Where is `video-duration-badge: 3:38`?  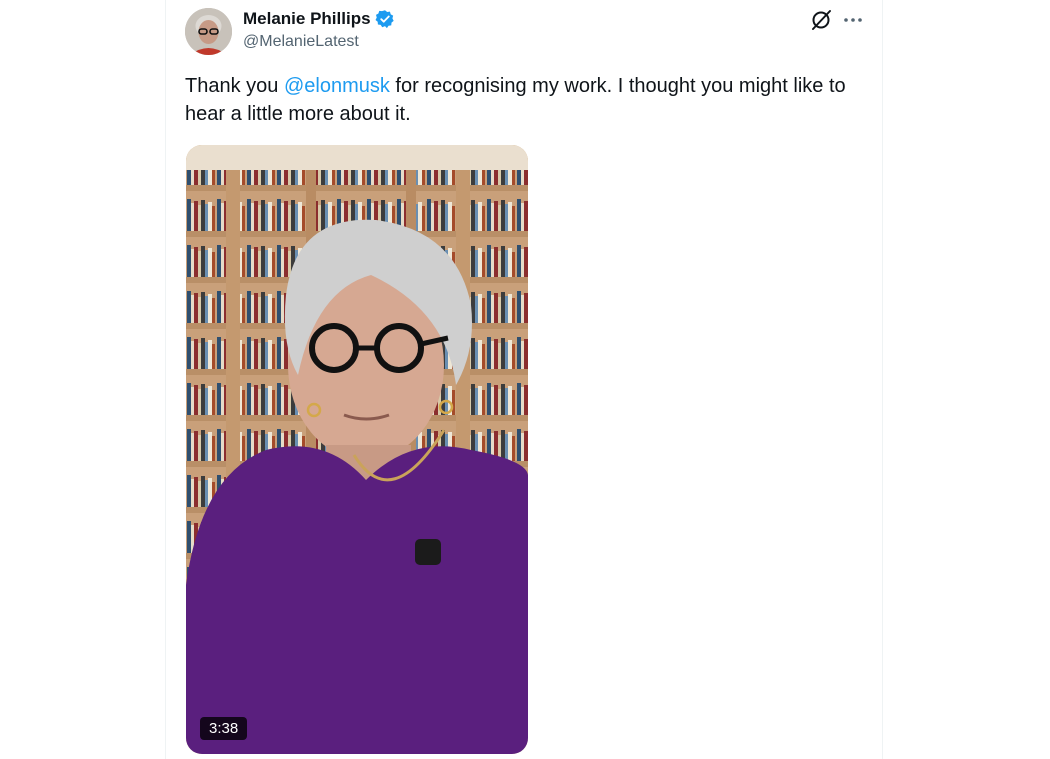
video-duration-badge: 3:38 is located at coordinates (224, 728).